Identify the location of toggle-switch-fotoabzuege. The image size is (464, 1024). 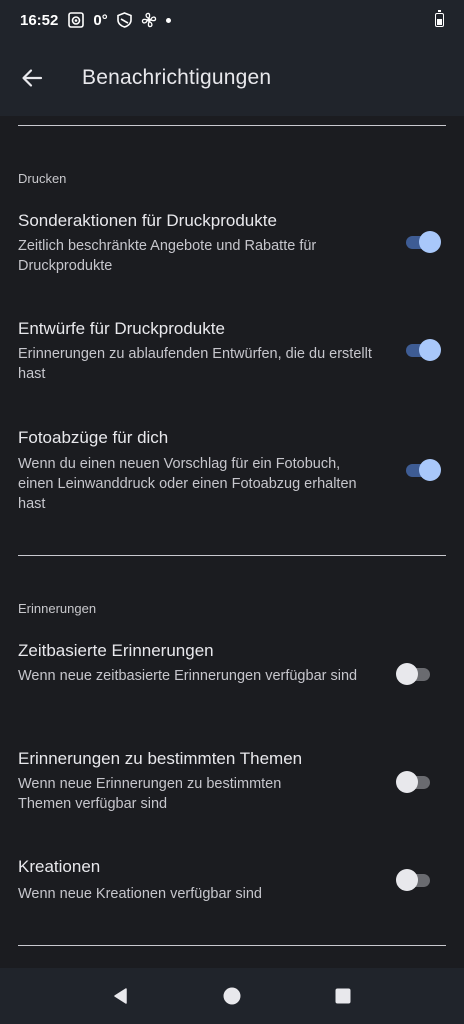
(422, 470).